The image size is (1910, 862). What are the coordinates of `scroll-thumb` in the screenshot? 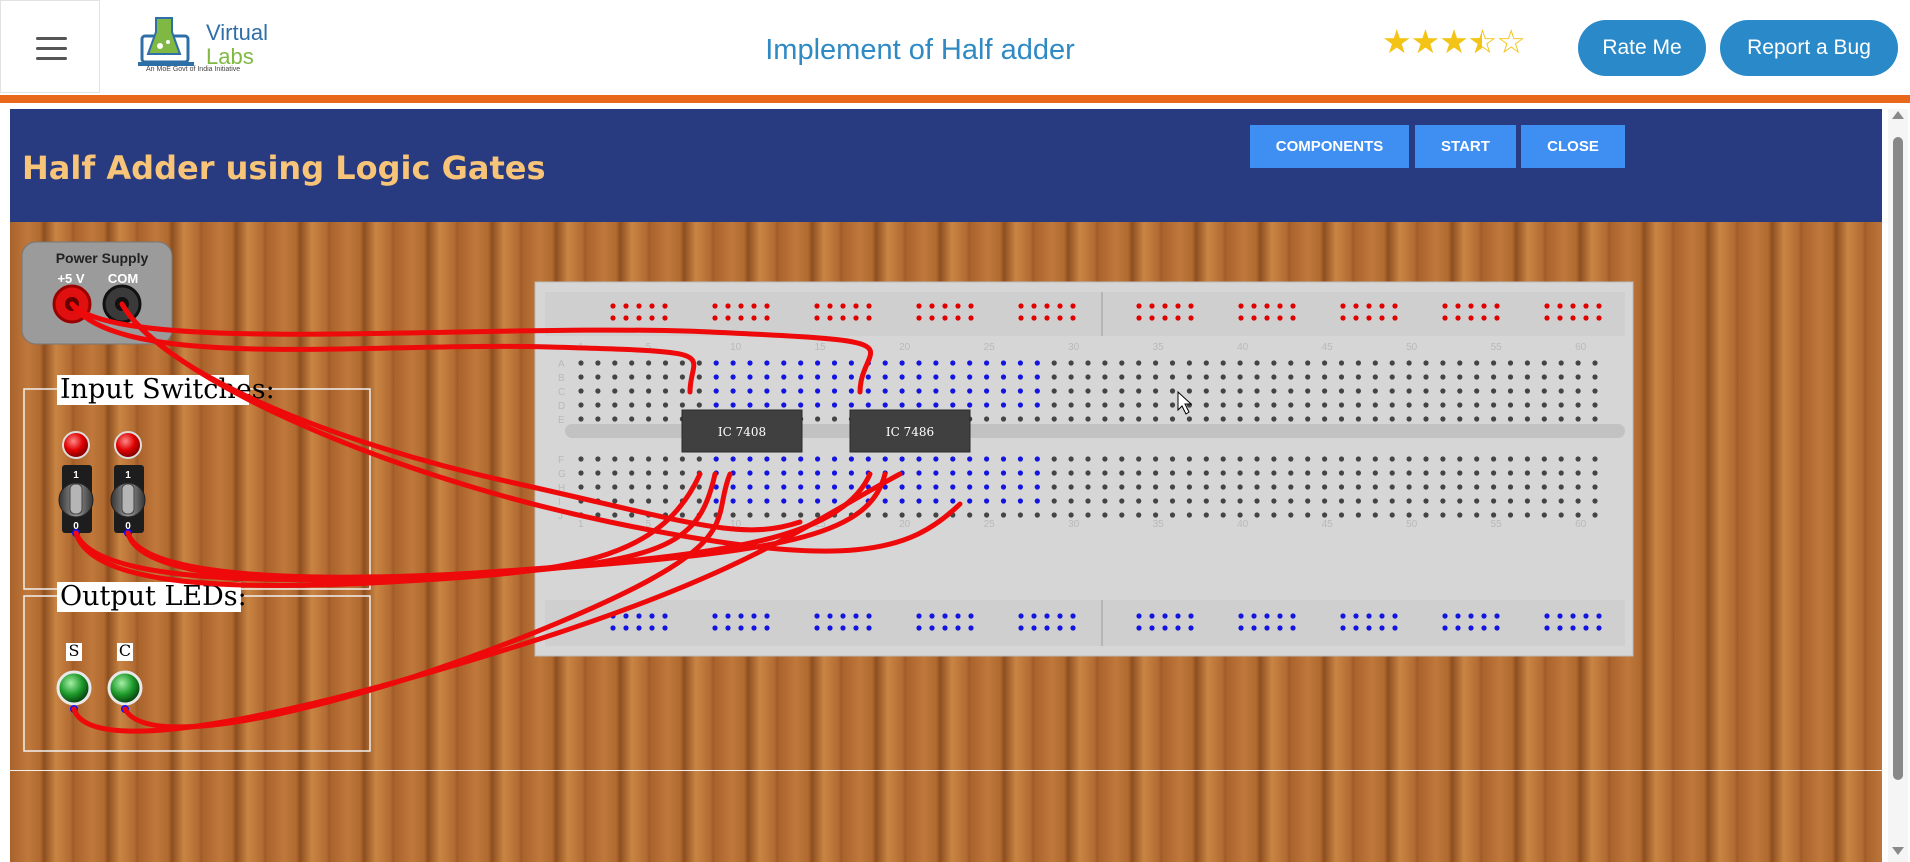 It's located at (1898, 458).